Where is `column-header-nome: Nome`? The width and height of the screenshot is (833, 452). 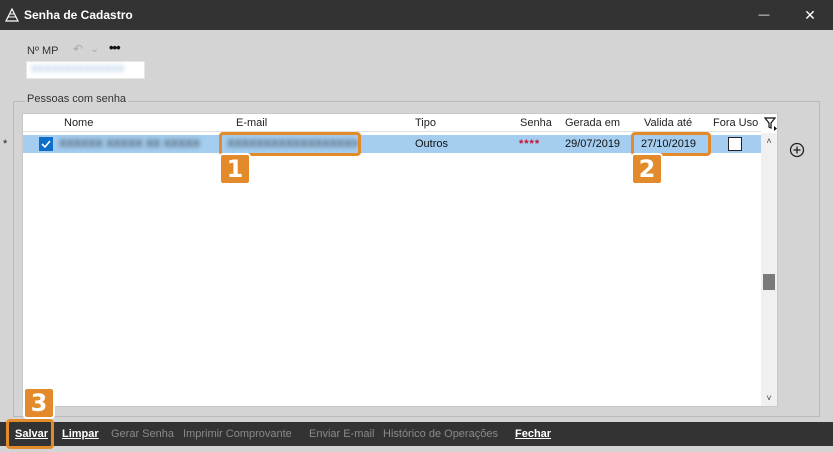
column-header-nome: Nome is located at coordinates (78, 123).